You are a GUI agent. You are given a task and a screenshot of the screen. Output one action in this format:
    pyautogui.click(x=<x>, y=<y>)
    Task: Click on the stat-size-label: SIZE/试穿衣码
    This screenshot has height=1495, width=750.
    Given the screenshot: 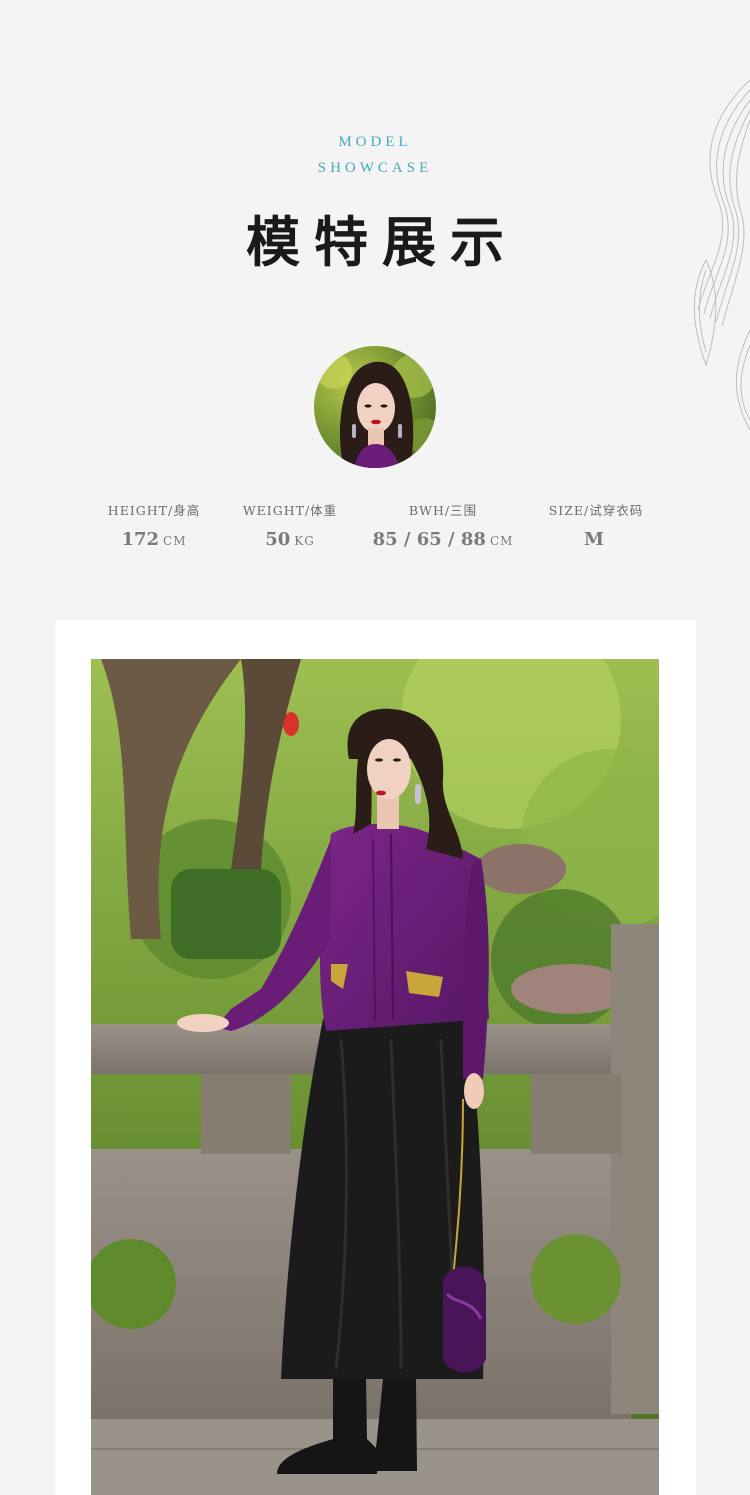 What is the action you would take?
    pyautogui.click(x=596, y=510)
    